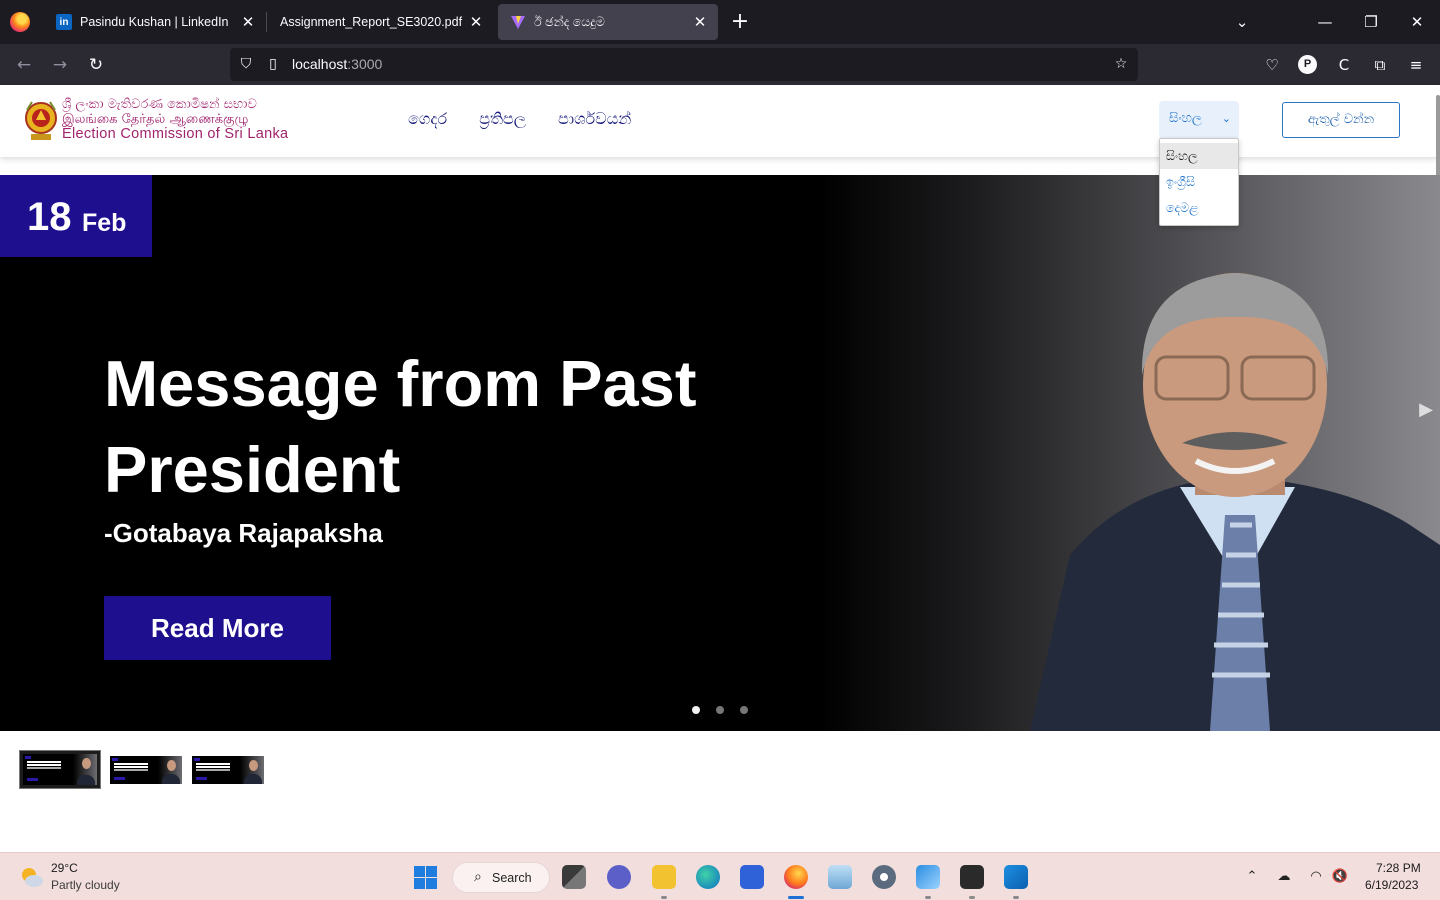 The height and width of the screenshot is (900, 1440). What do you see at coordinates (574, 877) in the screenshot?
I see `task-view-icon` at bounding box center [574, 877].